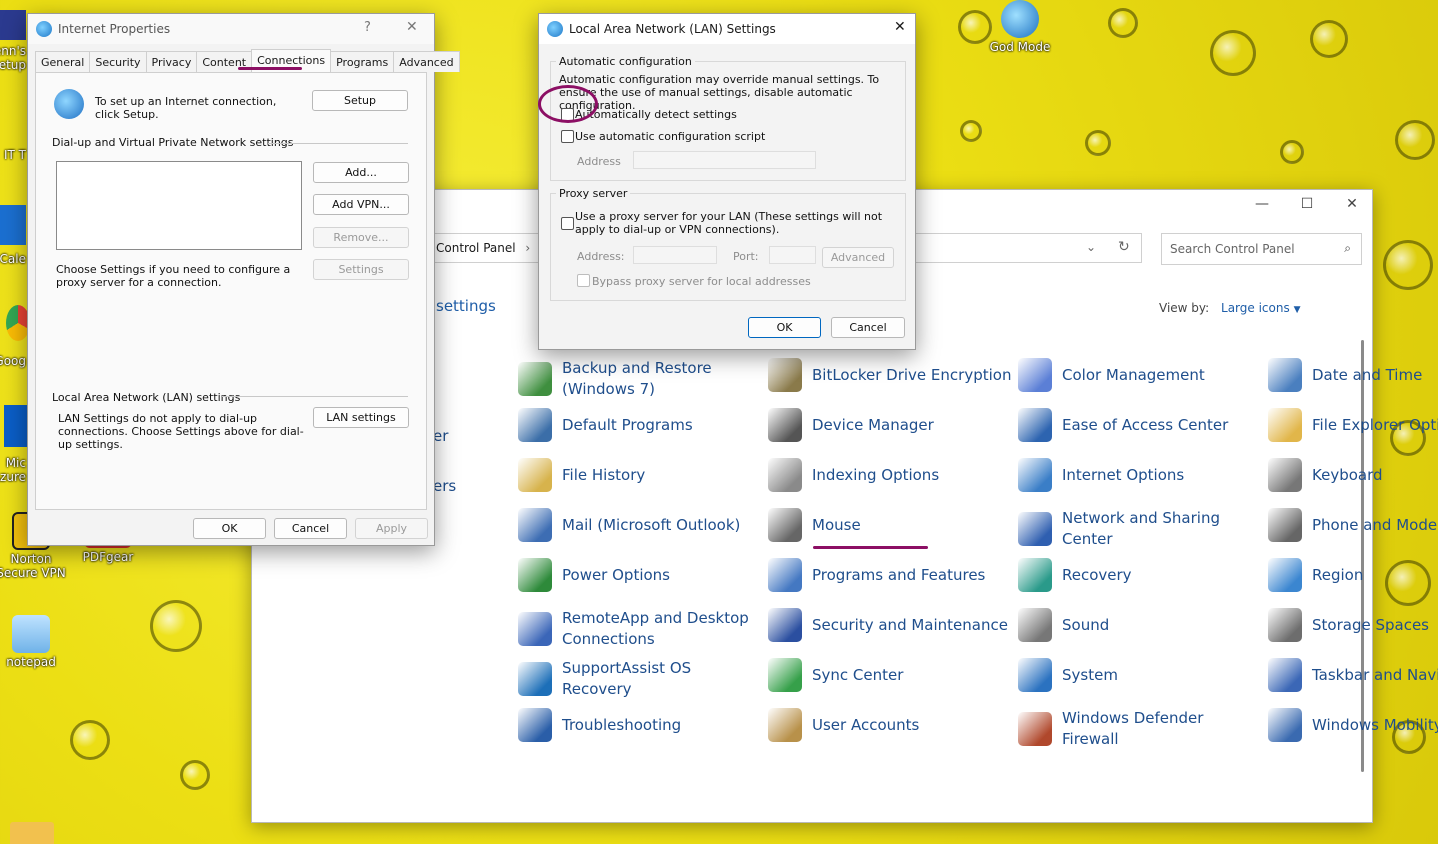 The width and height of the screenshot is (1438, 844). Describe the element at coordinates (1307, 204) in the screenshot. I see `maximize-icon: ☐` at that location.